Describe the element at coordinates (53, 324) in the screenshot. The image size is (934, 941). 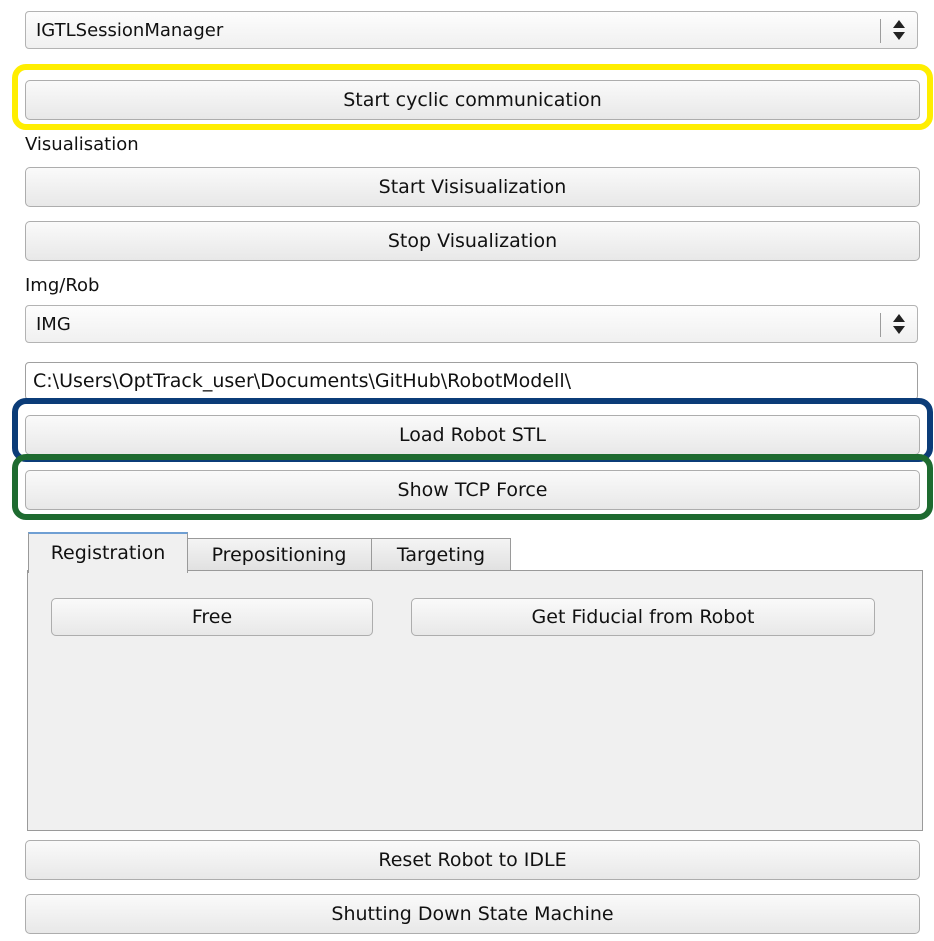
I see `img-rob-value: IMG` at that location.